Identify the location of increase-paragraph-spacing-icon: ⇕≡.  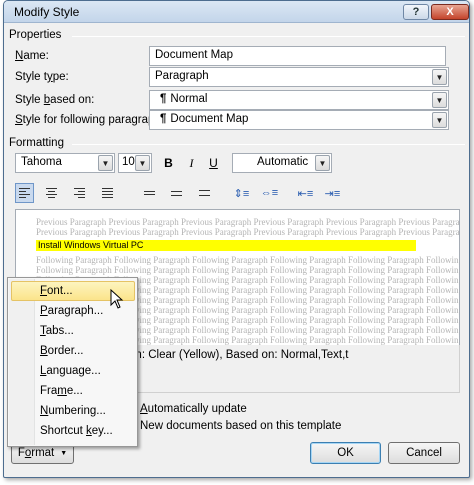
(241, 193).